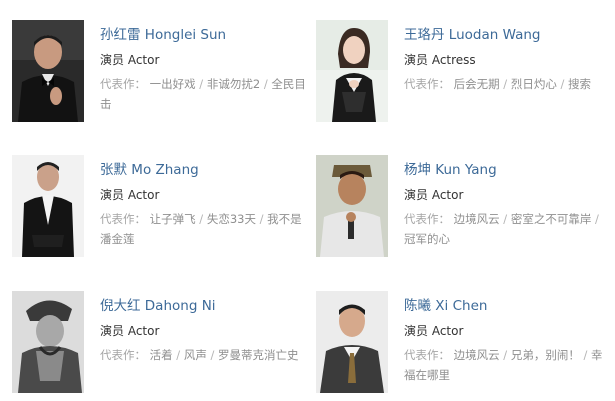 This screenshot has width=615, height=401. Describe the element at coordinates (258, 355) in the screenshot. I see `work-link: 罗曼蒂克消亡史` at that location.